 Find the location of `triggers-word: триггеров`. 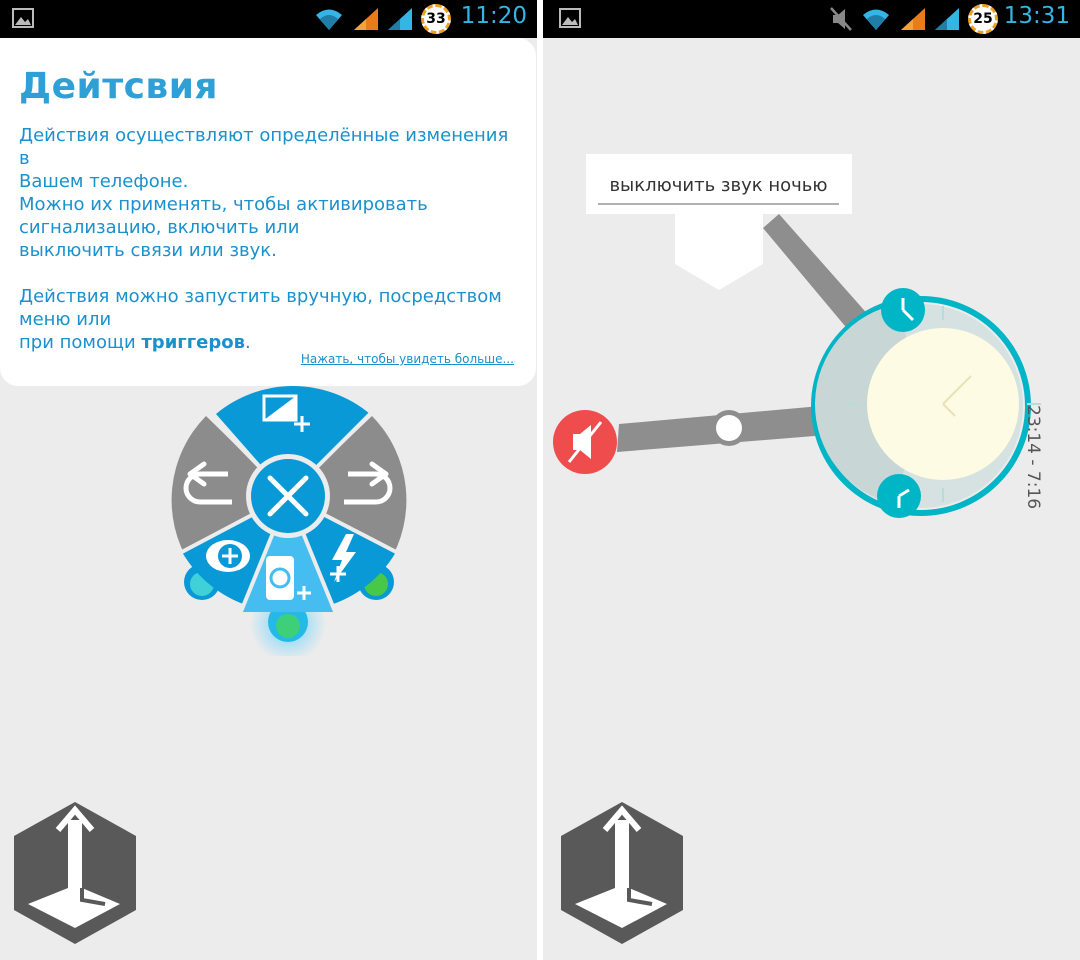

triggers-word: триггеров is located at coordinates (193, 342).